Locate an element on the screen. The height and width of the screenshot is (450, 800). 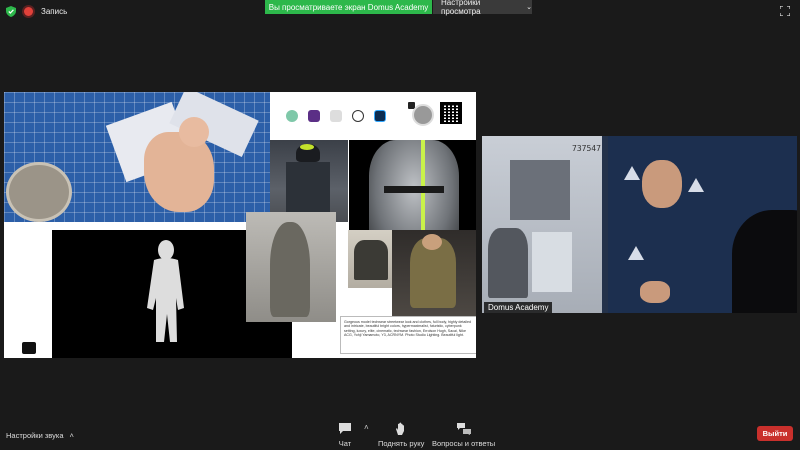
hand-icon is located at coordinates (400, 428).